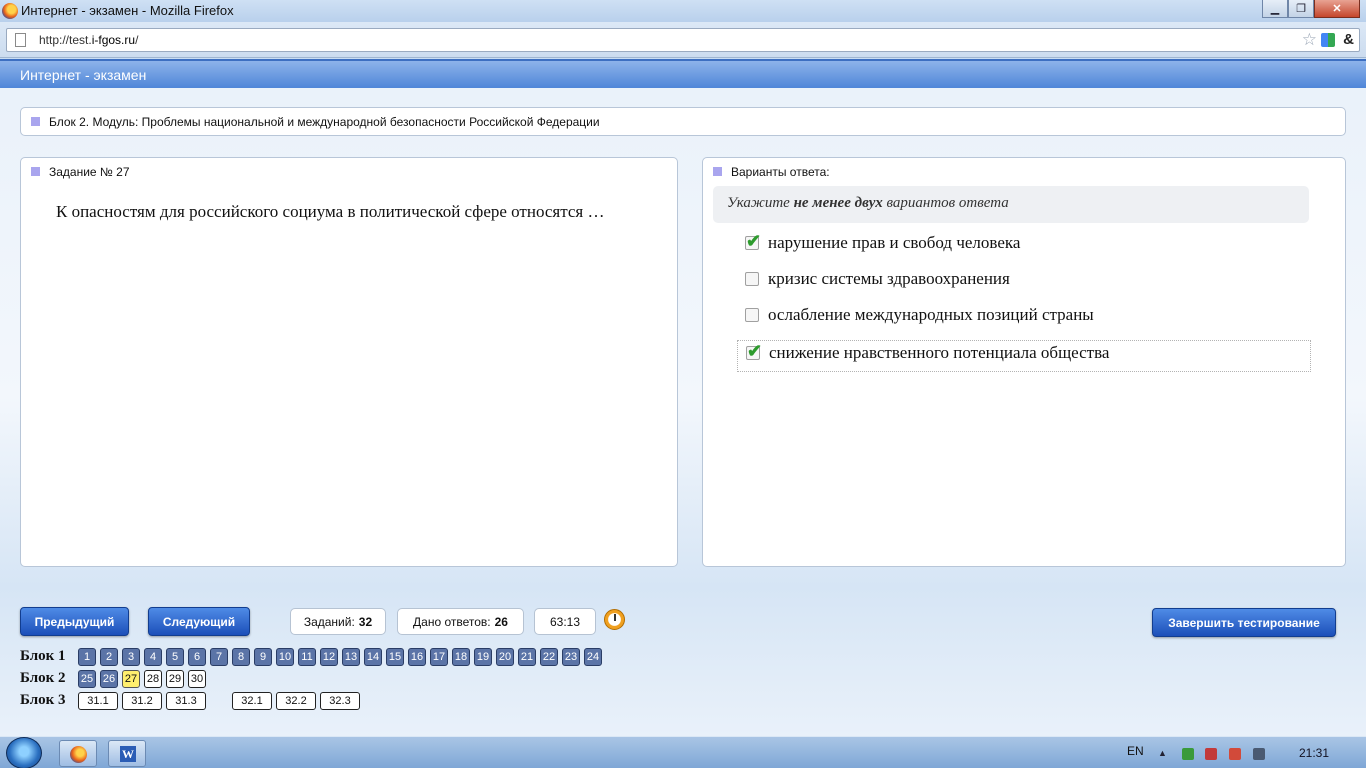 This screenshot has width=1366, height=768. I want to click on windows-taskbar: W EN ▲ 21:31, so click(683, 752).